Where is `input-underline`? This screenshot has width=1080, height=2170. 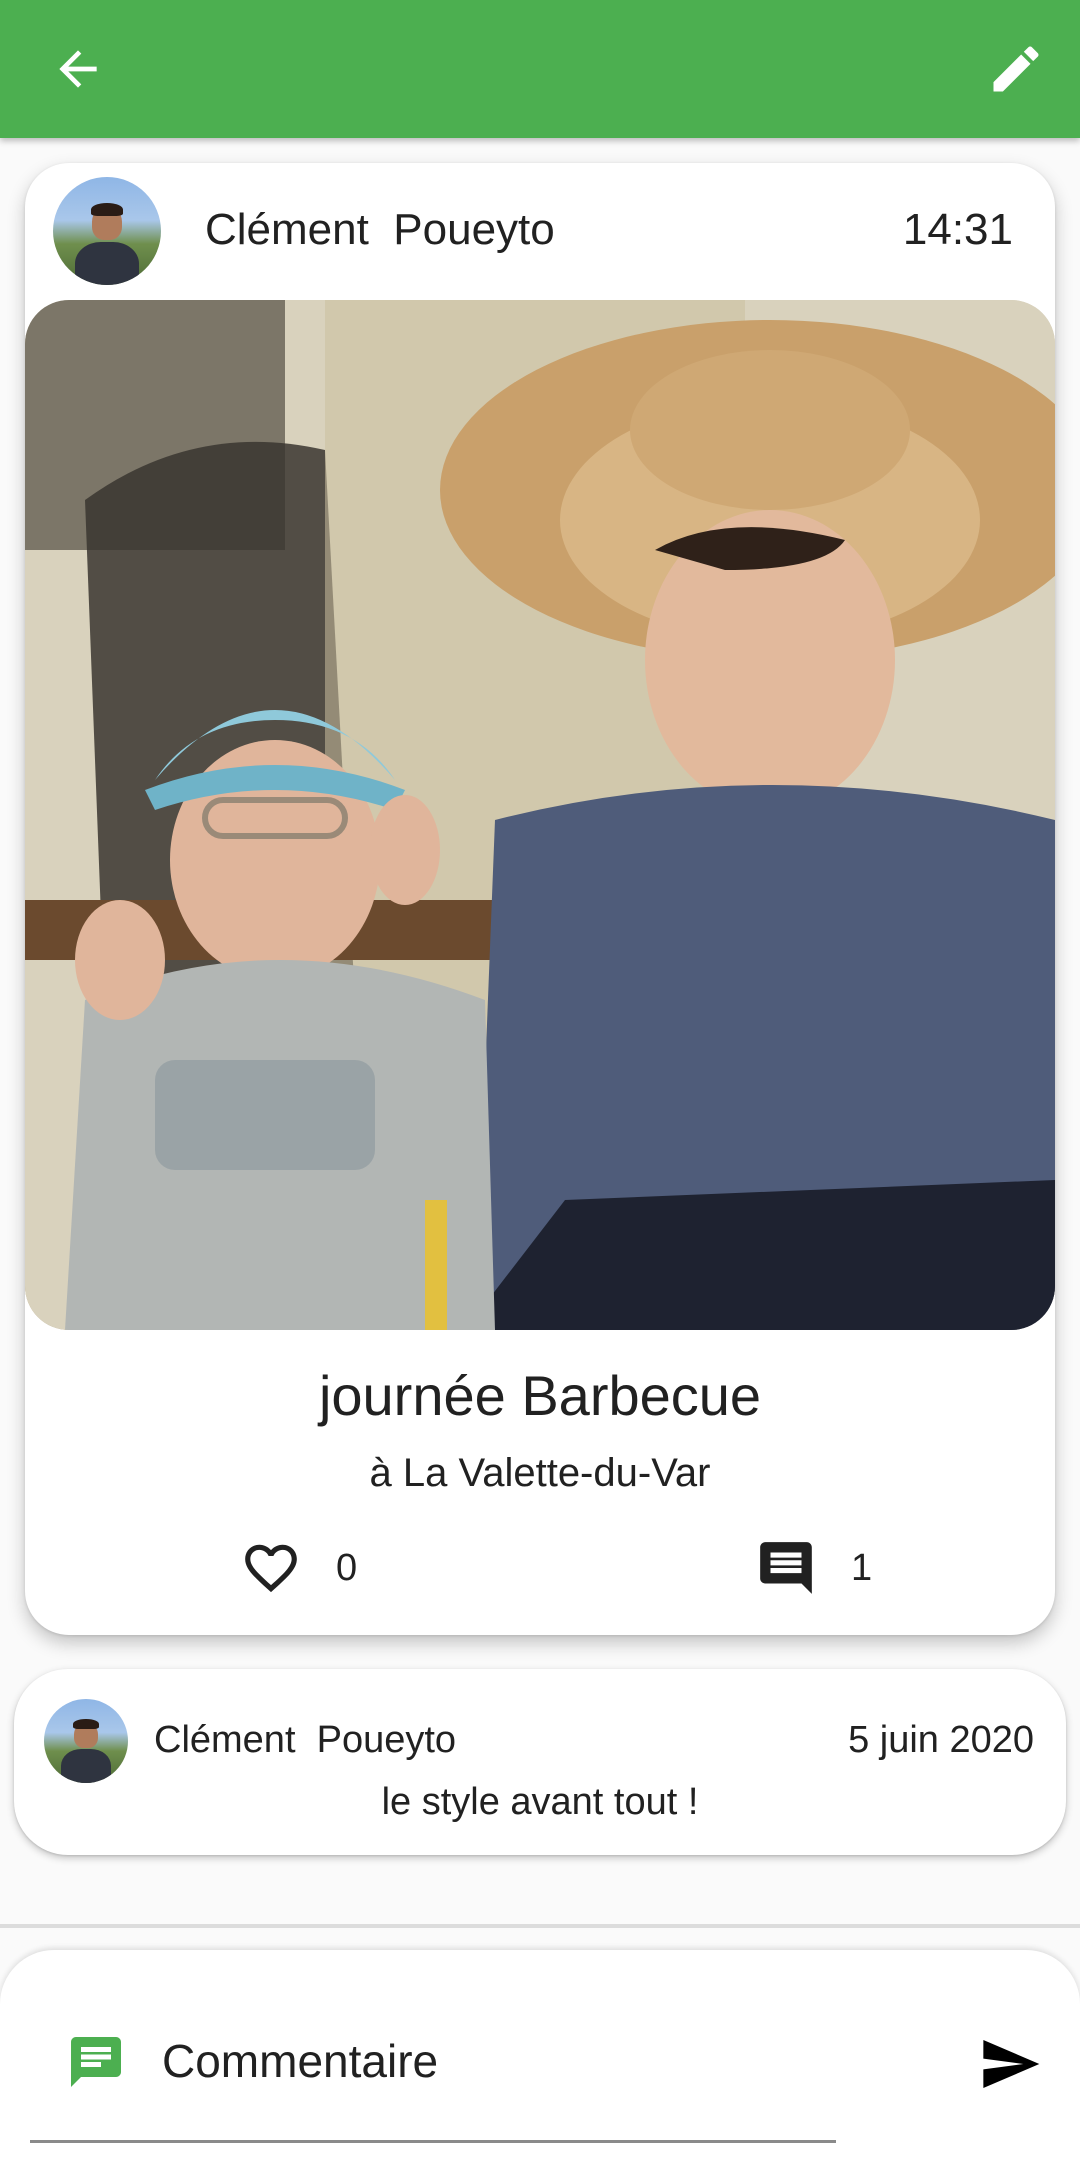 input-underline is located at coordinates (433, 2141).